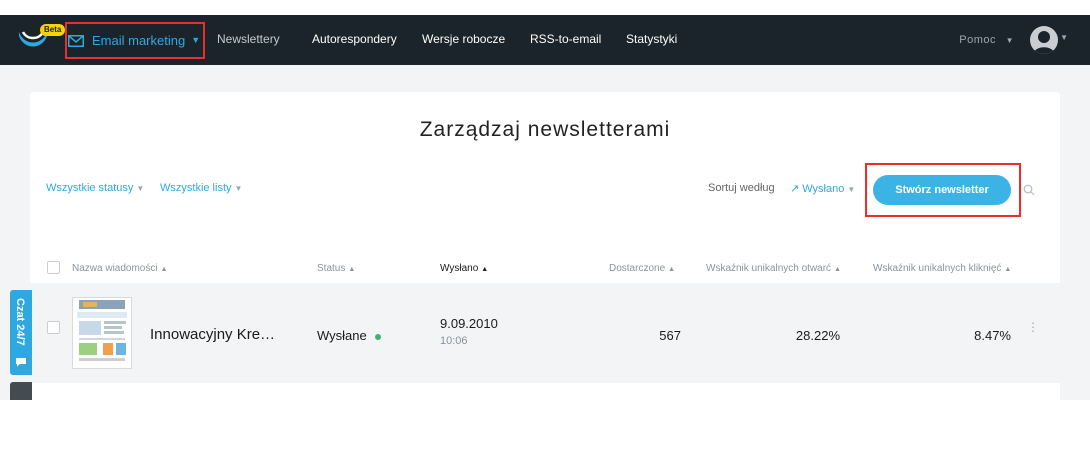  Describe the element at coordinates (817, 335) in the screenshot. I see `open-rate-value: 28.22%` at that location.